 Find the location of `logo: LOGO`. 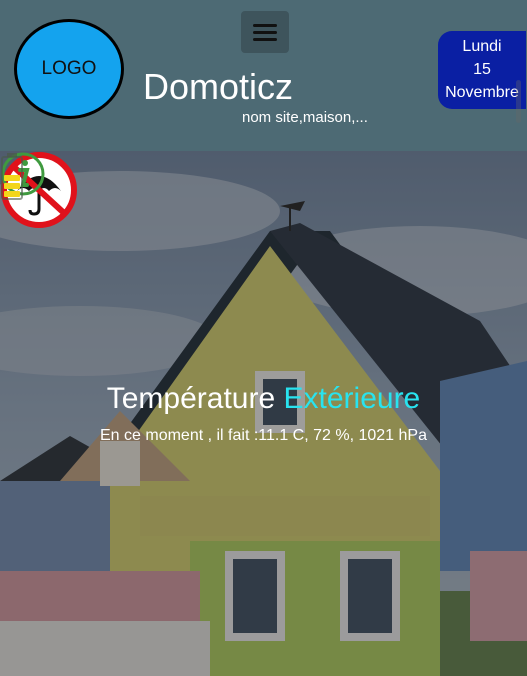

logo: LOGO is located at coordinates (69, 69).